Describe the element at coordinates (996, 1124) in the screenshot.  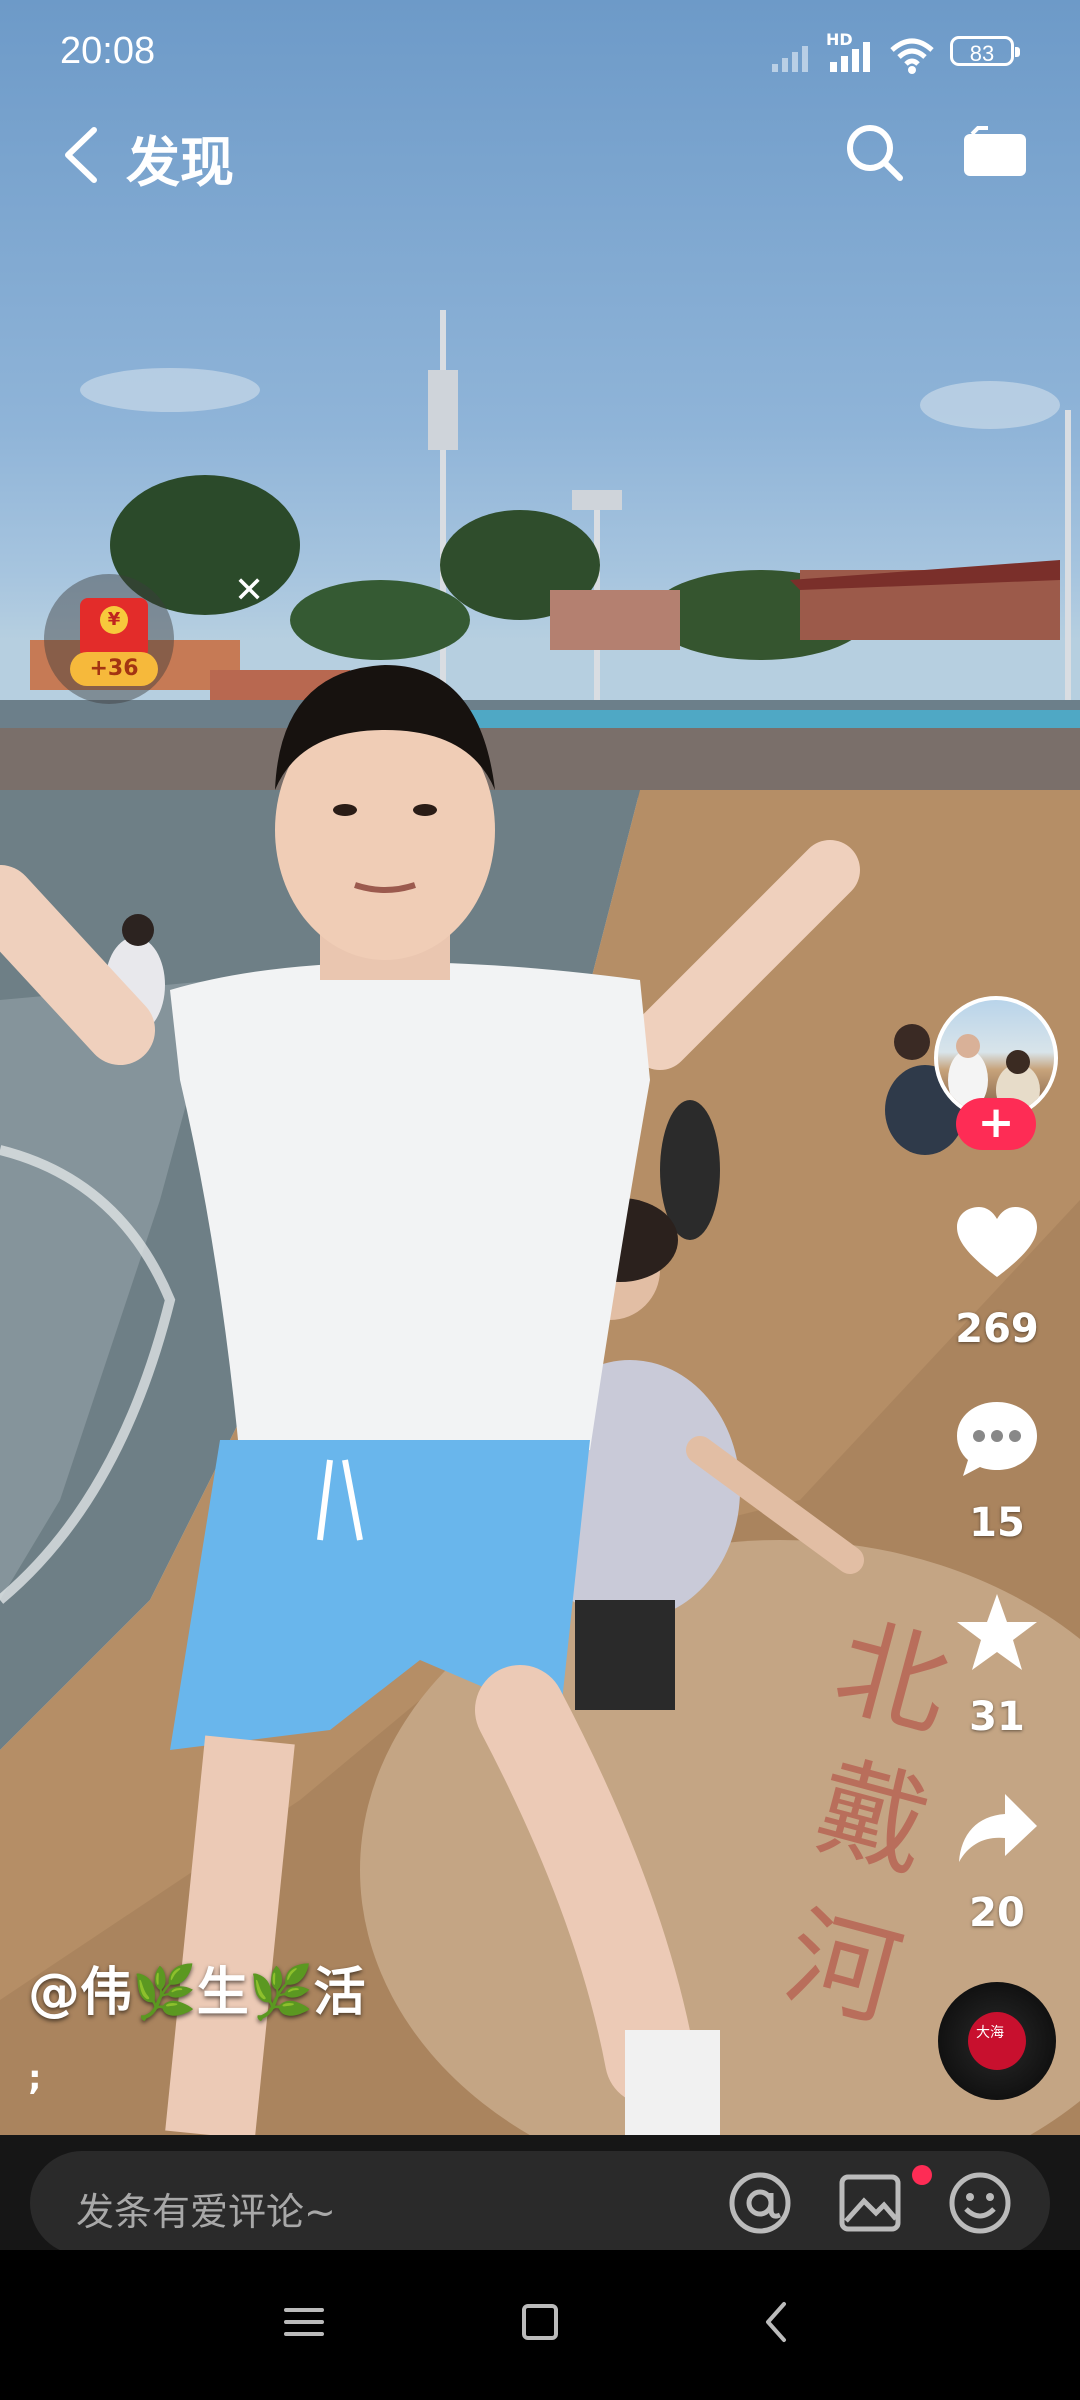
I see `follow-button: +` at that location.